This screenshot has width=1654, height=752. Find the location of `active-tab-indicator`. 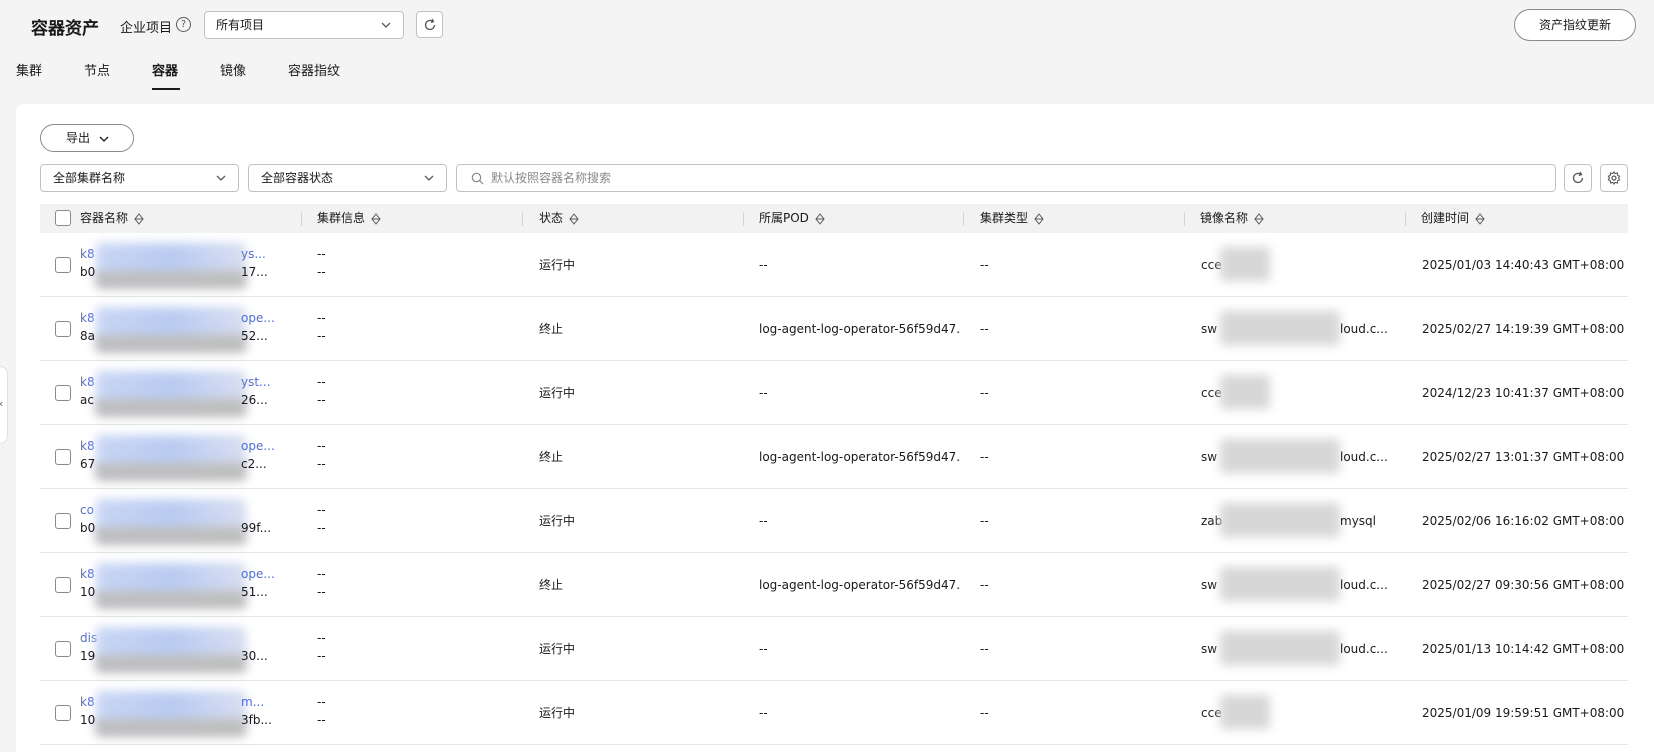

active-tab-indicator is located at coordinates (166, 89).